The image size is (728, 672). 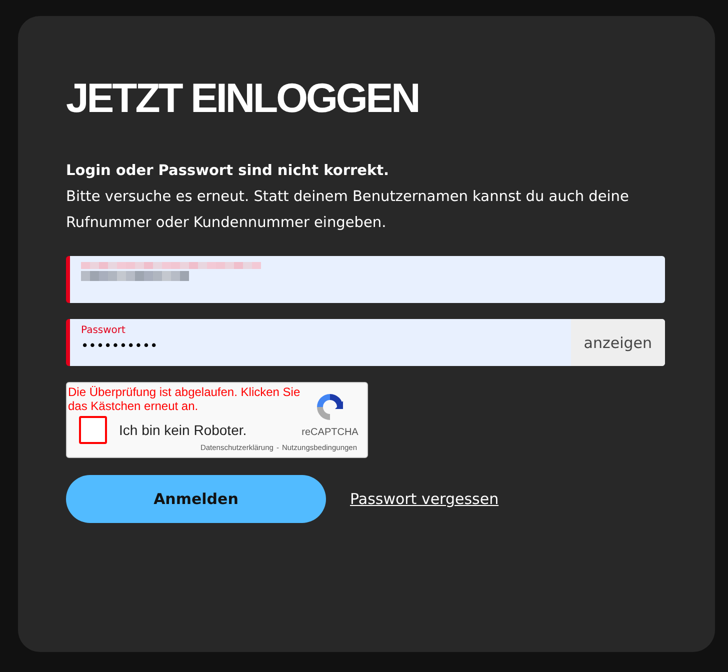 What do you see at coordinates (365, 342) in the screenshot?
I see `password-field: Passwort •••••••••• anzeigen` at bounding box center [365, 342].